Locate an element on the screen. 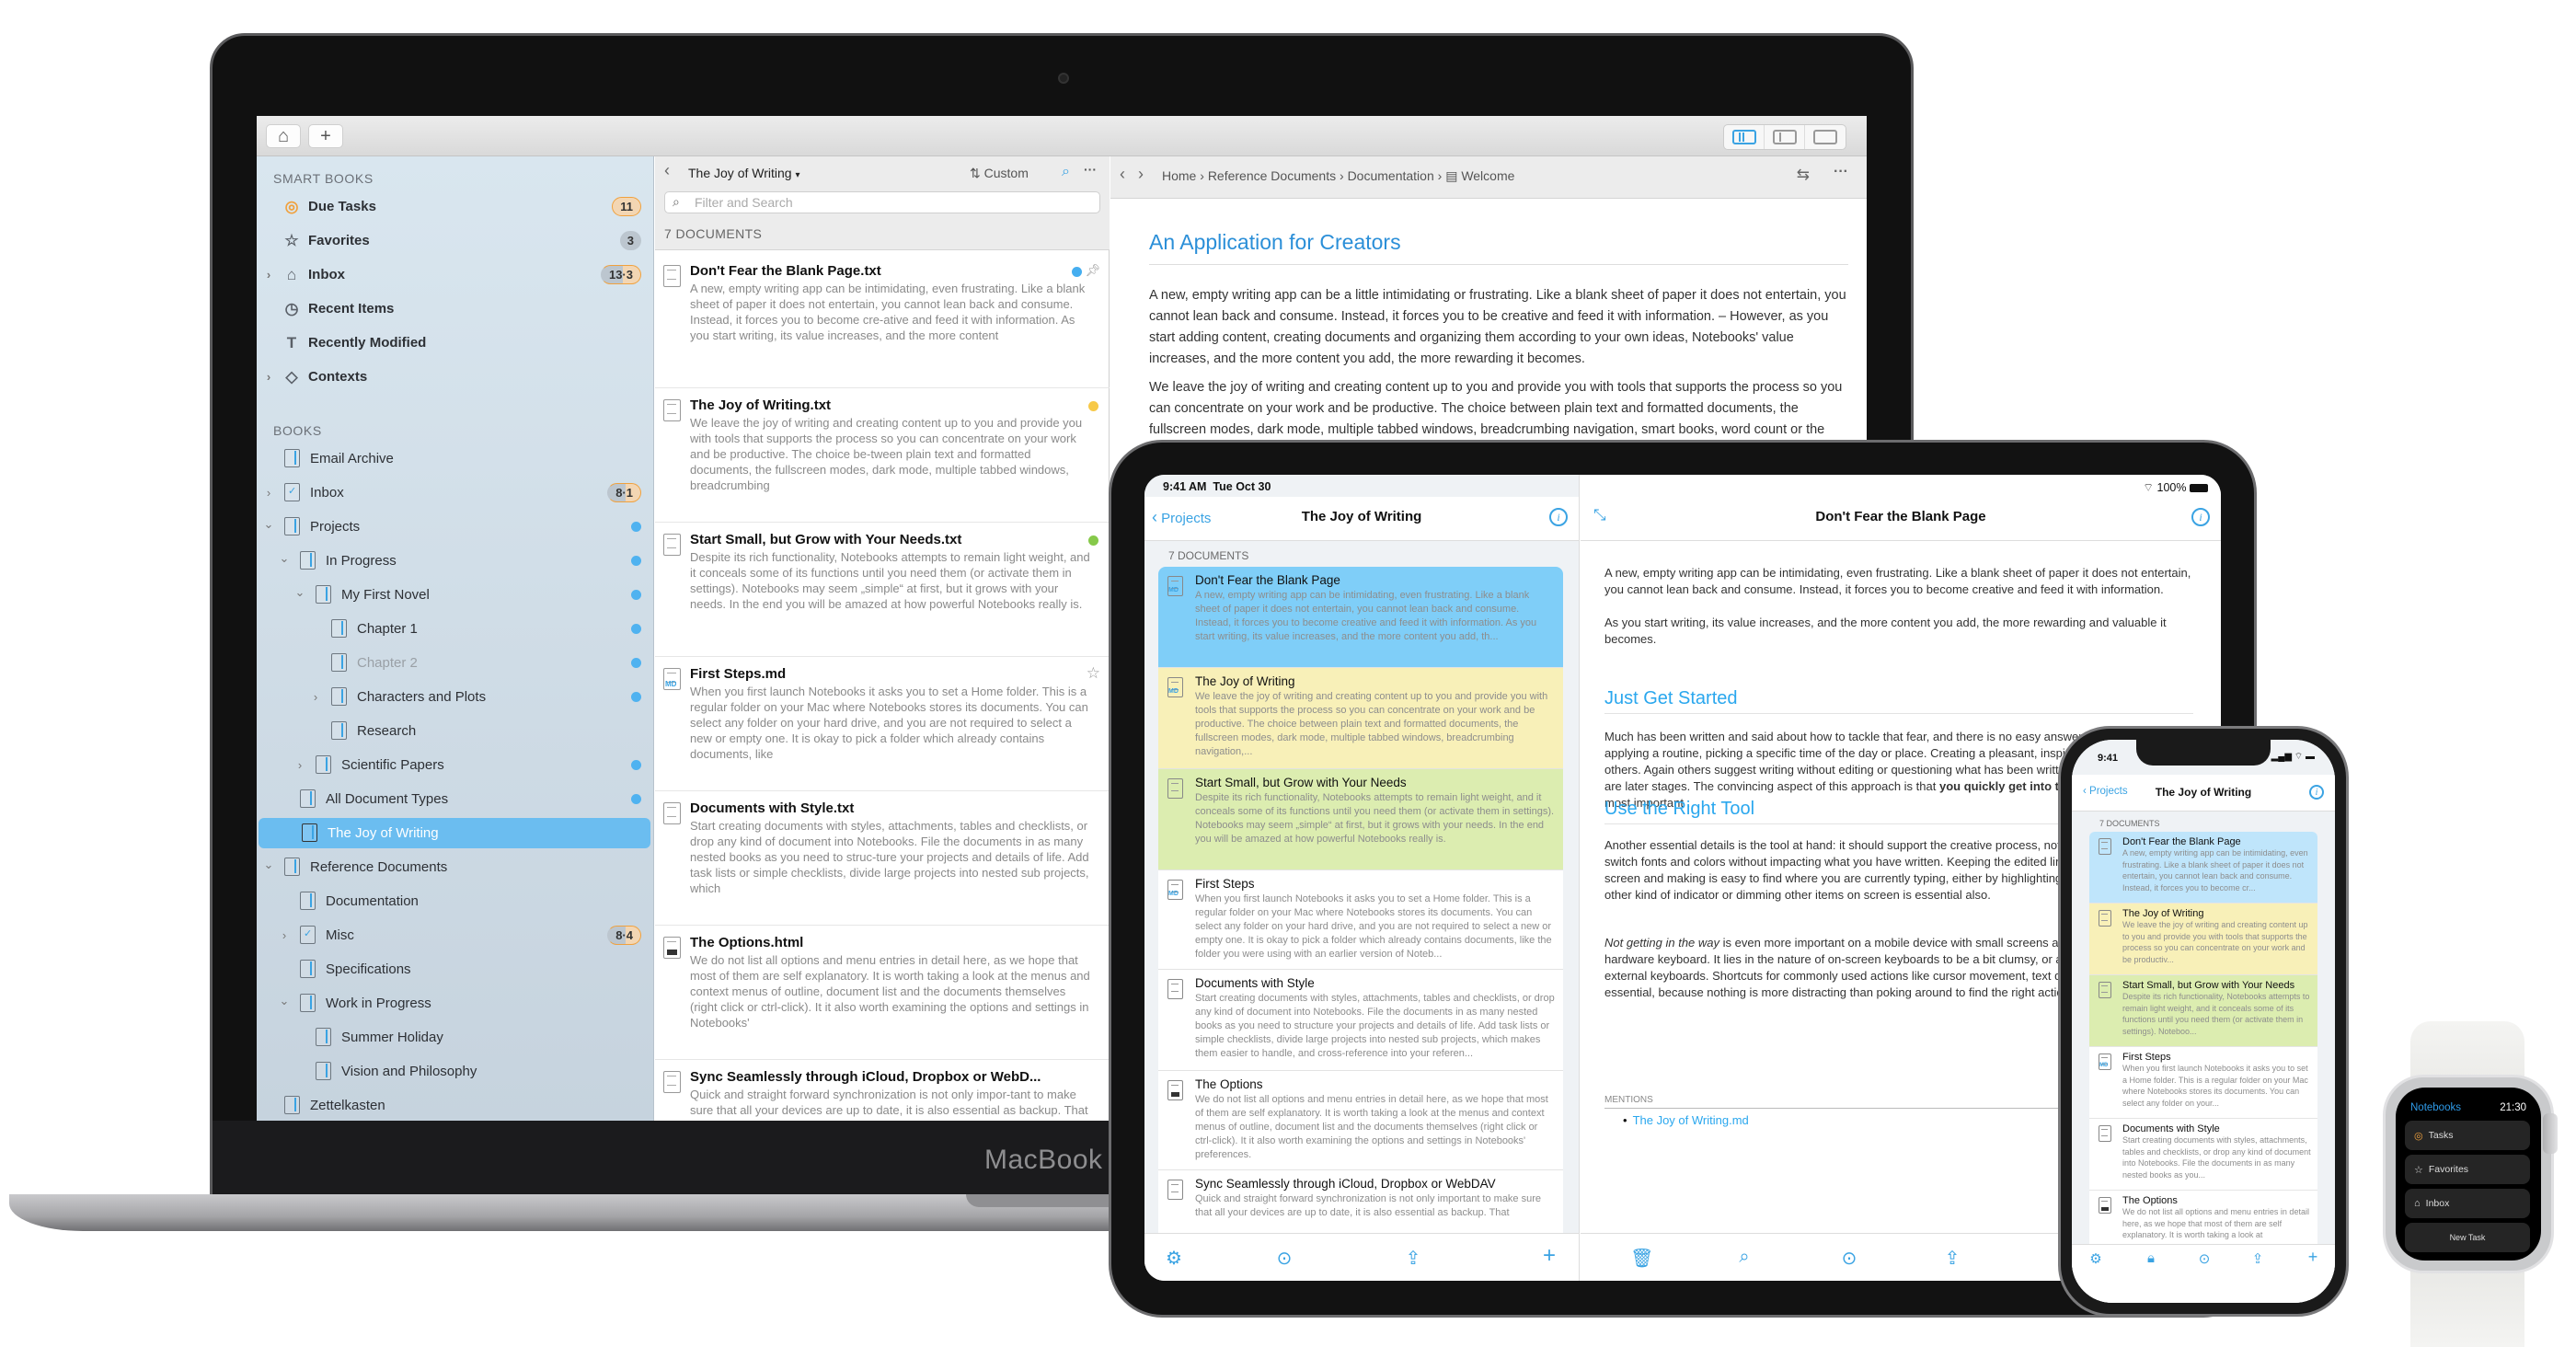 The width and height of the screenshot is (2576, 1347). sidebar-book-item: Vision and Philosophy is located at coordinates (455, 1071).